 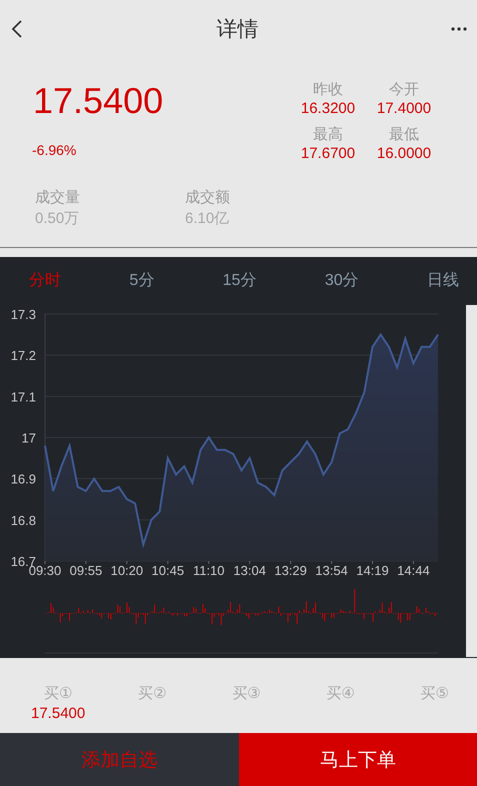 I want to click on x-axis-label: 13:04, so click(x=249, y=570).